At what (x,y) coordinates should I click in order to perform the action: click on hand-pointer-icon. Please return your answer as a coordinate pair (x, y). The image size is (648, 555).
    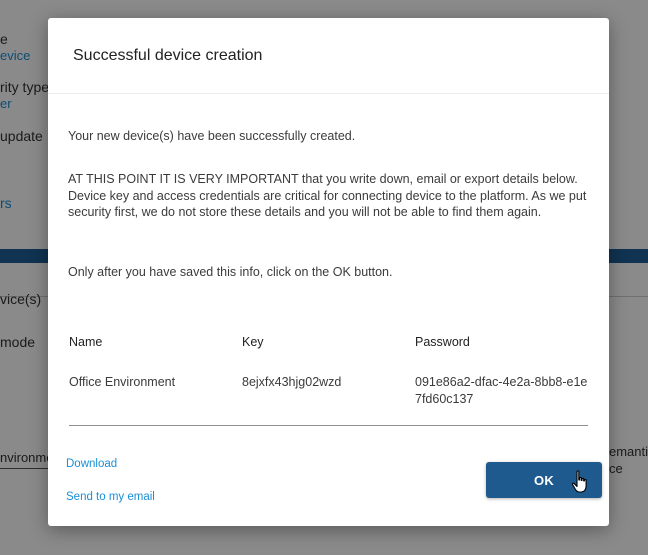
    Looking at the image, I should click on (579, 481).